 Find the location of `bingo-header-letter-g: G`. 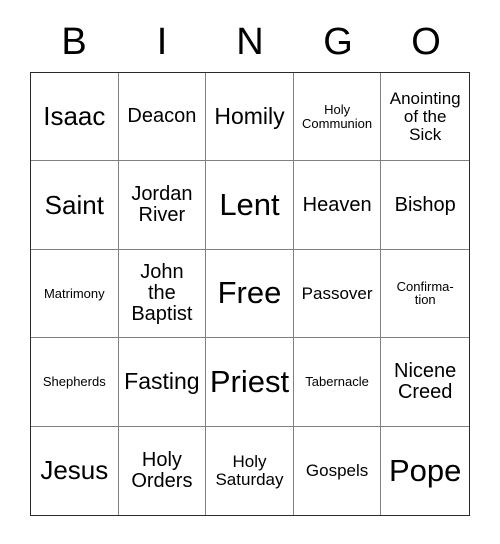

bingo-header-letter-g: G is located at coordinates (338, 42).